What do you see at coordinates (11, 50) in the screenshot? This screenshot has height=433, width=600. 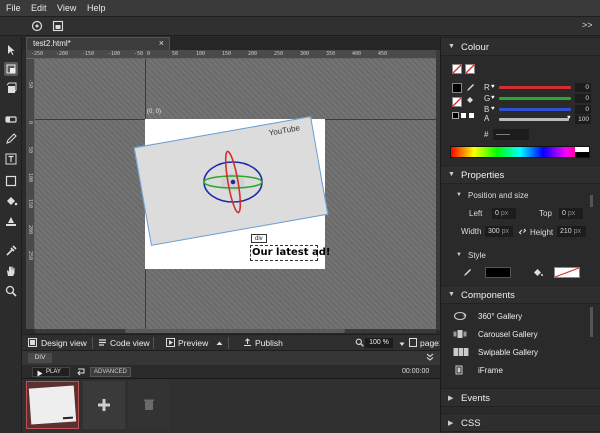 I see `select-arrow-icon` at bounding box center [11, 50].